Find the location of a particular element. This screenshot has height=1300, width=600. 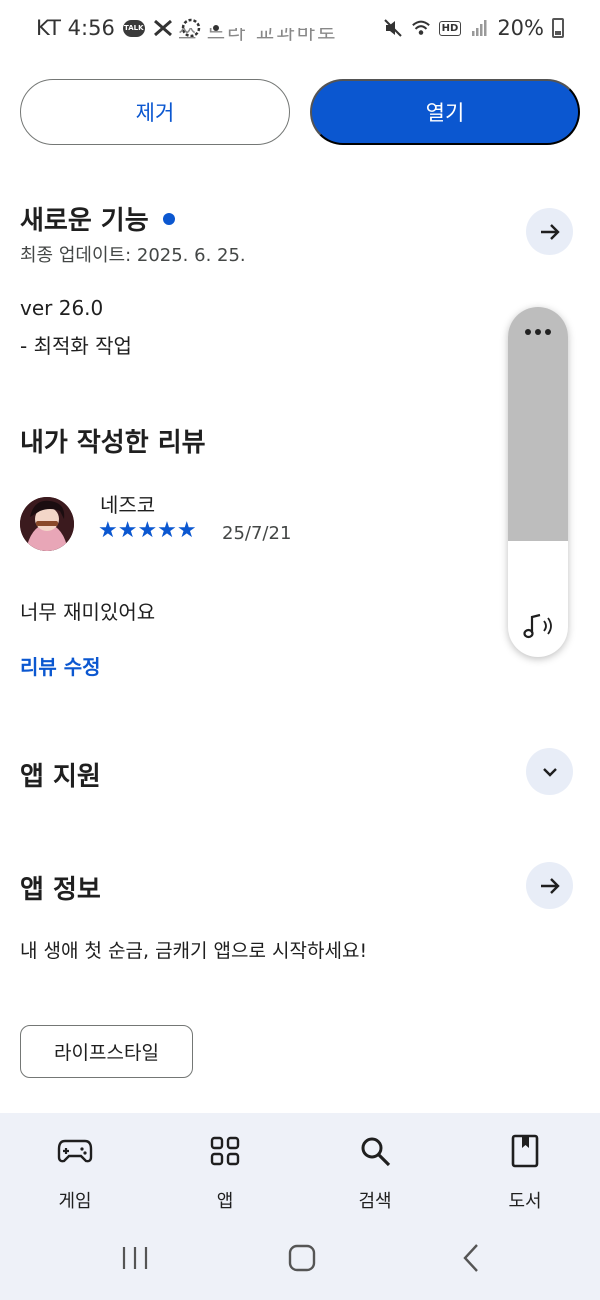

battery-percent: 20% is located at coordinates (520, 28).